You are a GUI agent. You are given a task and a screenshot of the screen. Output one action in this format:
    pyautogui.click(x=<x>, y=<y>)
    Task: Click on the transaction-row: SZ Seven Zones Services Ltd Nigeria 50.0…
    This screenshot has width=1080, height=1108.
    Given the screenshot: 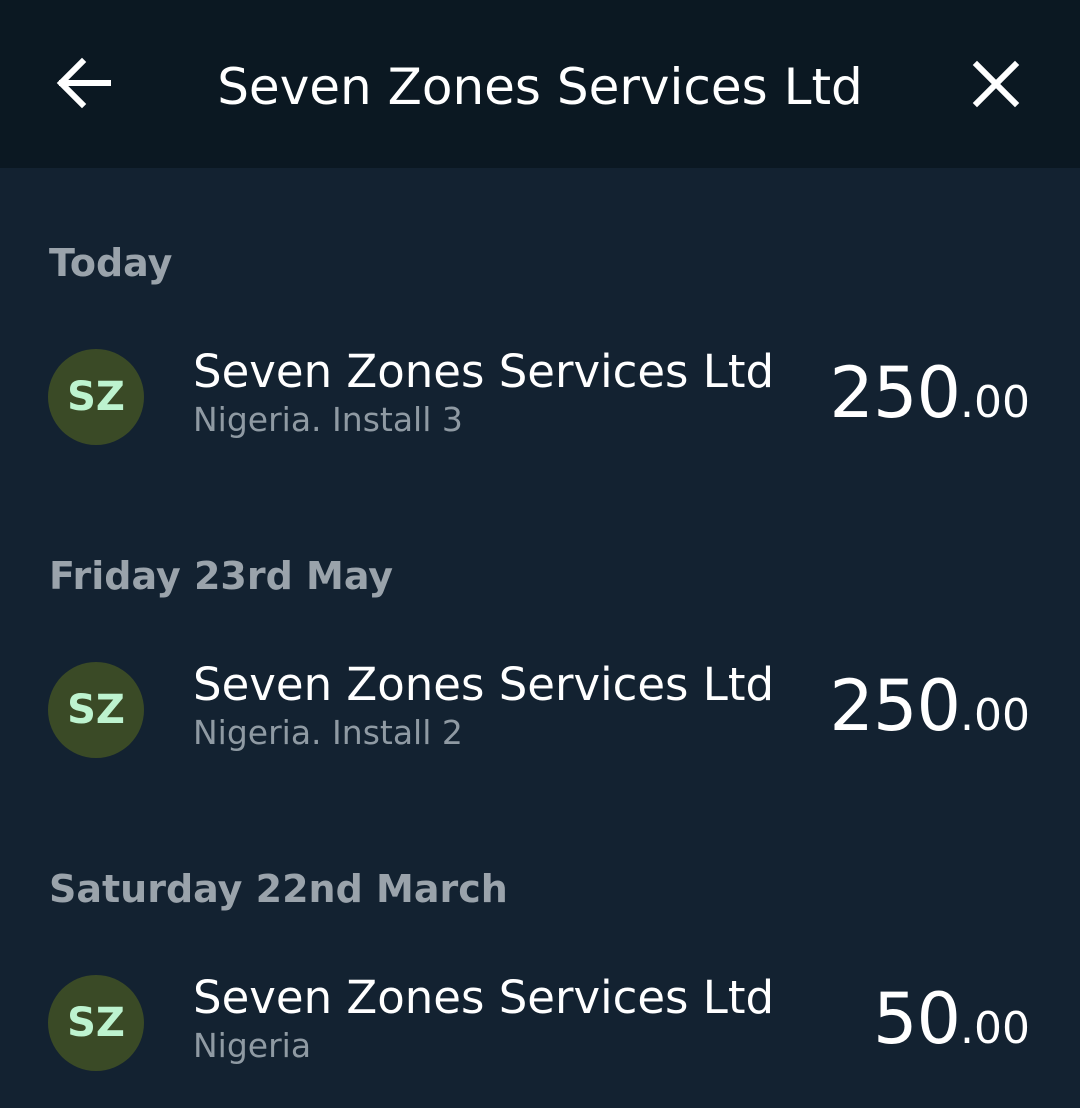 What is the action you would take?
    pyautogui.click(x=540, y=1023)
    